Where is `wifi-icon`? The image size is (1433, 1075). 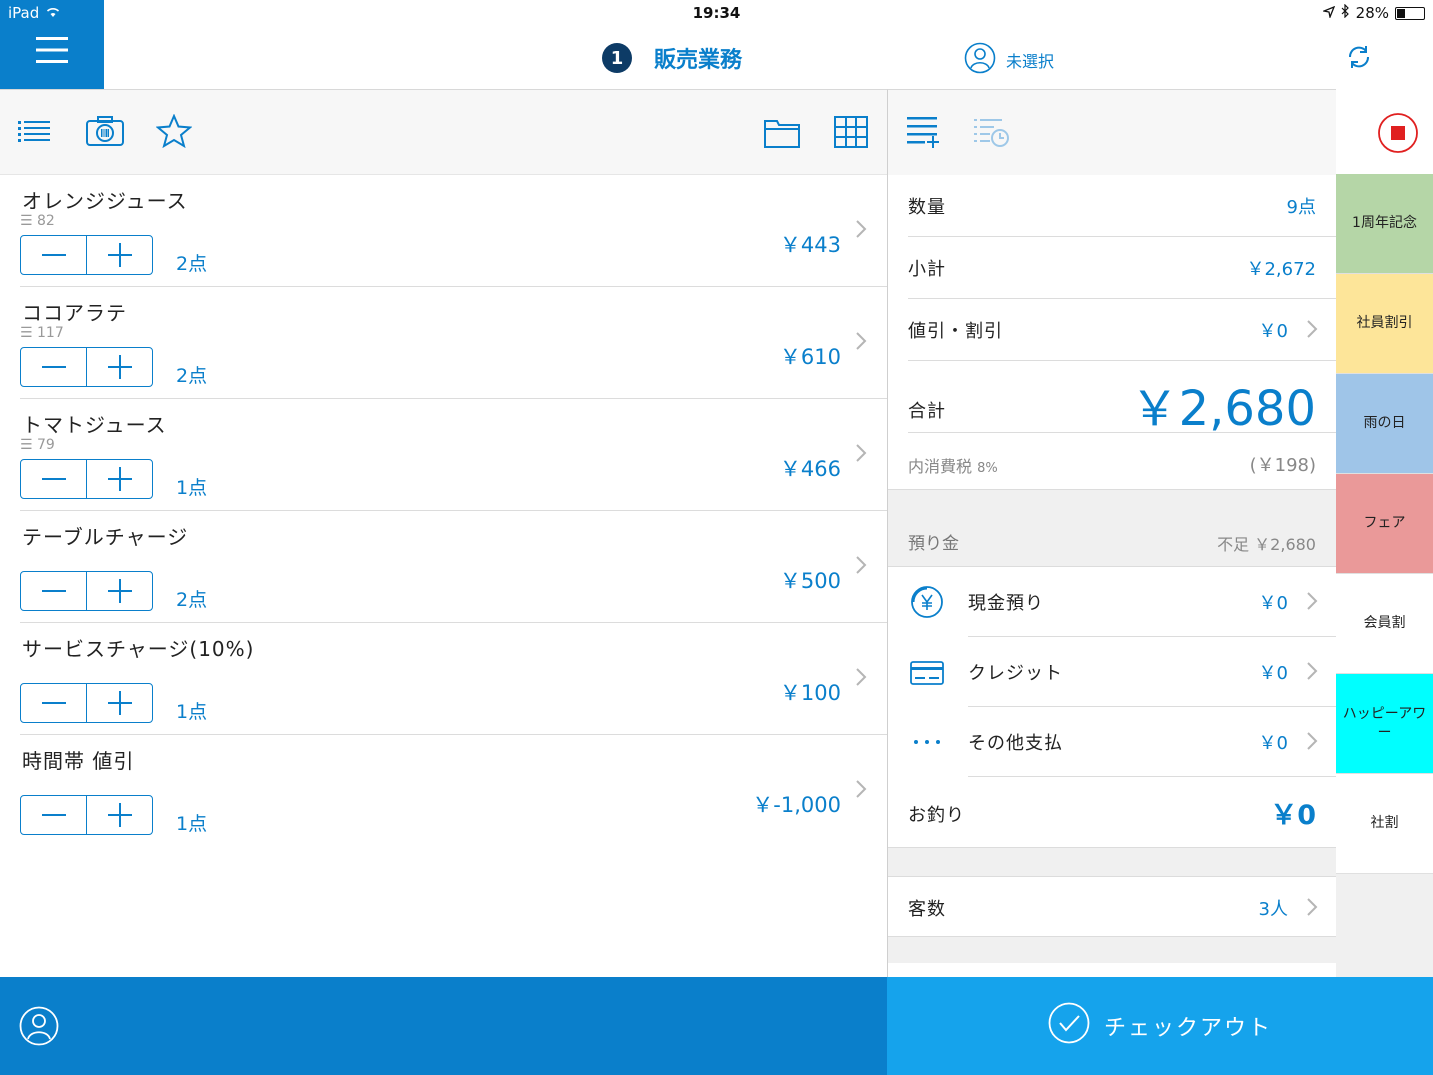 wifi-icon is located at coordinates (53, 13).